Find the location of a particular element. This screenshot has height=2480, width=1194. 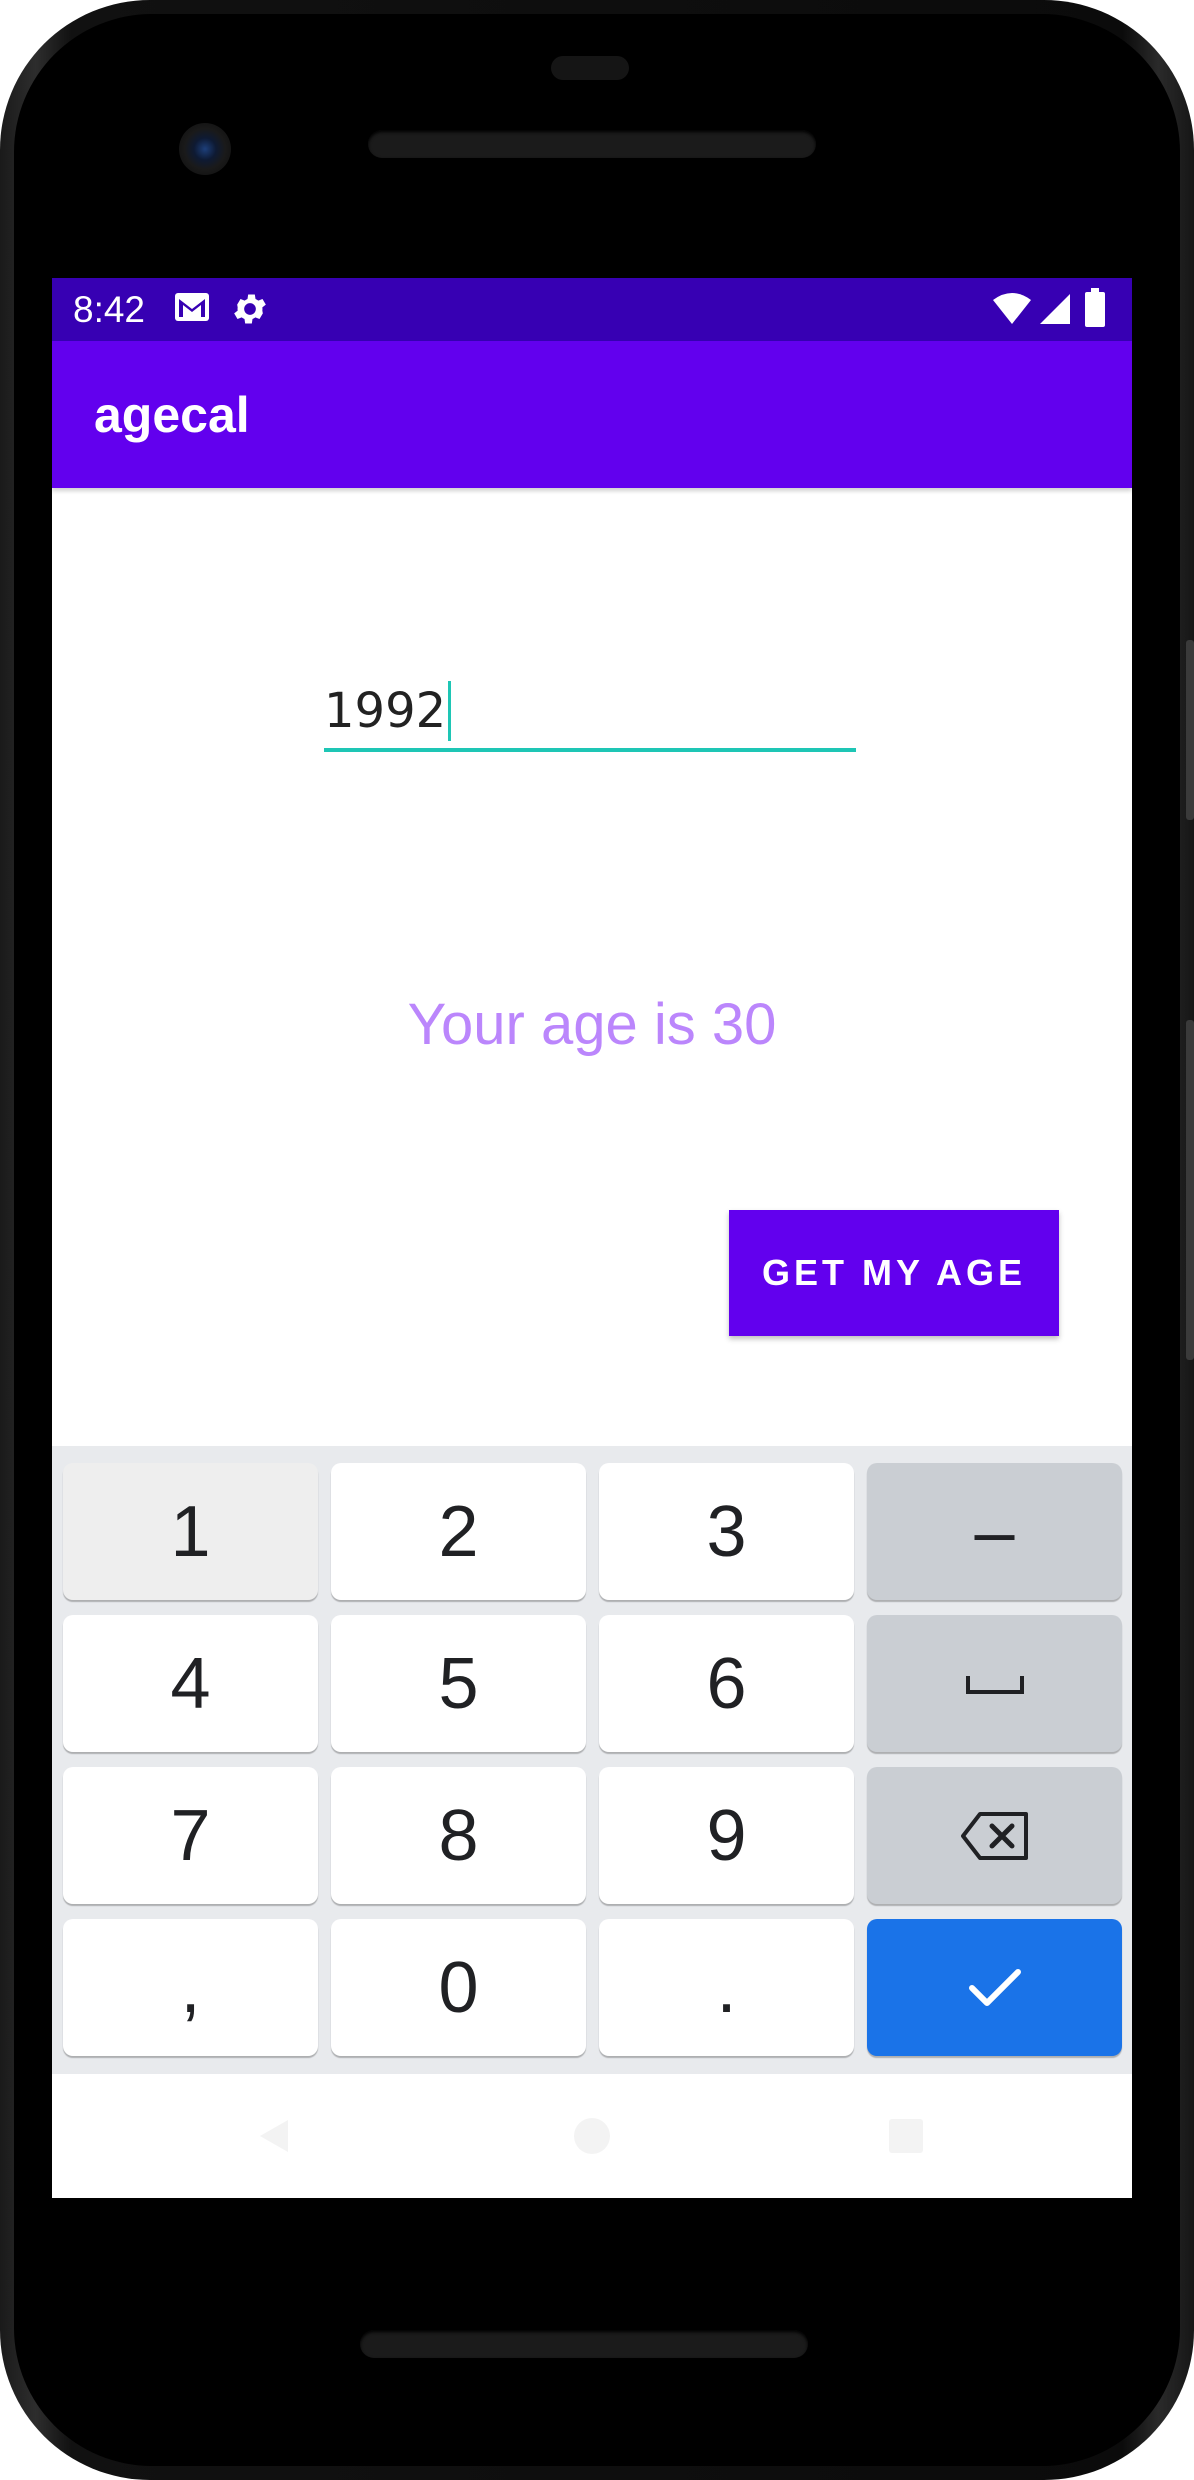

birth-year-value: 1992 is located at coordinates (385, 711).